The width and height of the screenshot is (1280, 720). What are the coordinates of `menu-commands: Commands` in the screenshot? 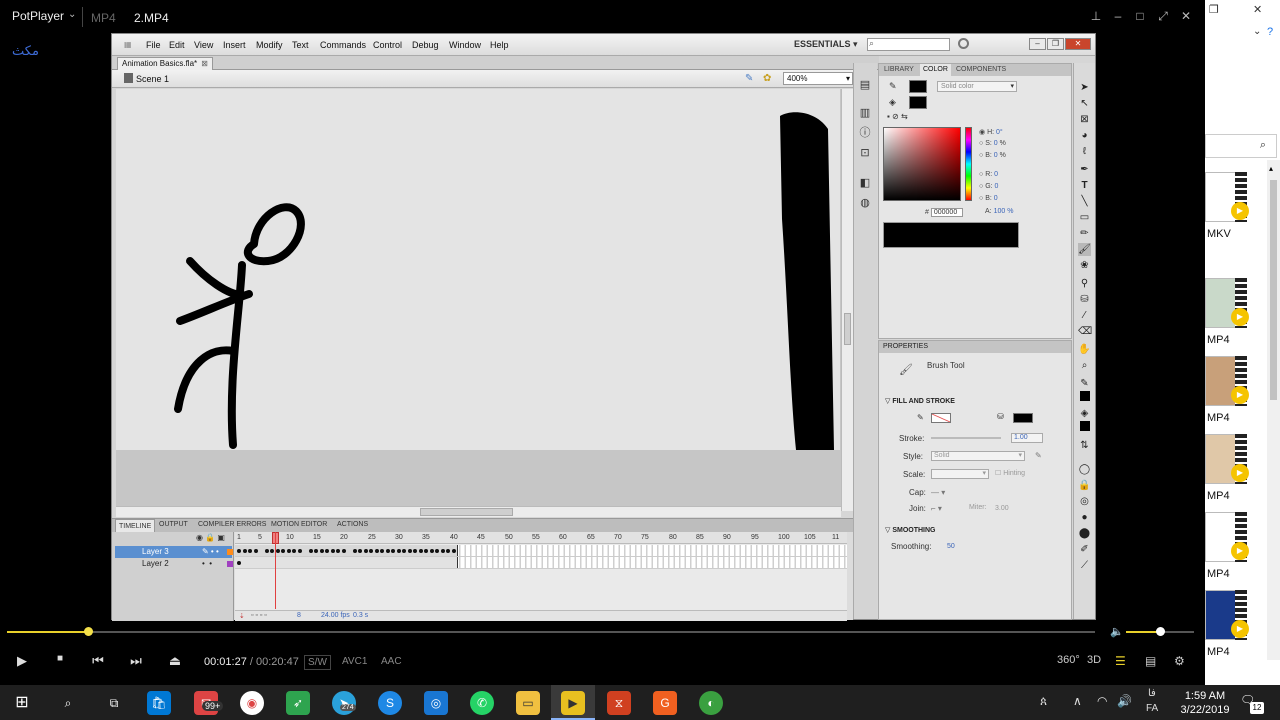 It's located at (343, 45).